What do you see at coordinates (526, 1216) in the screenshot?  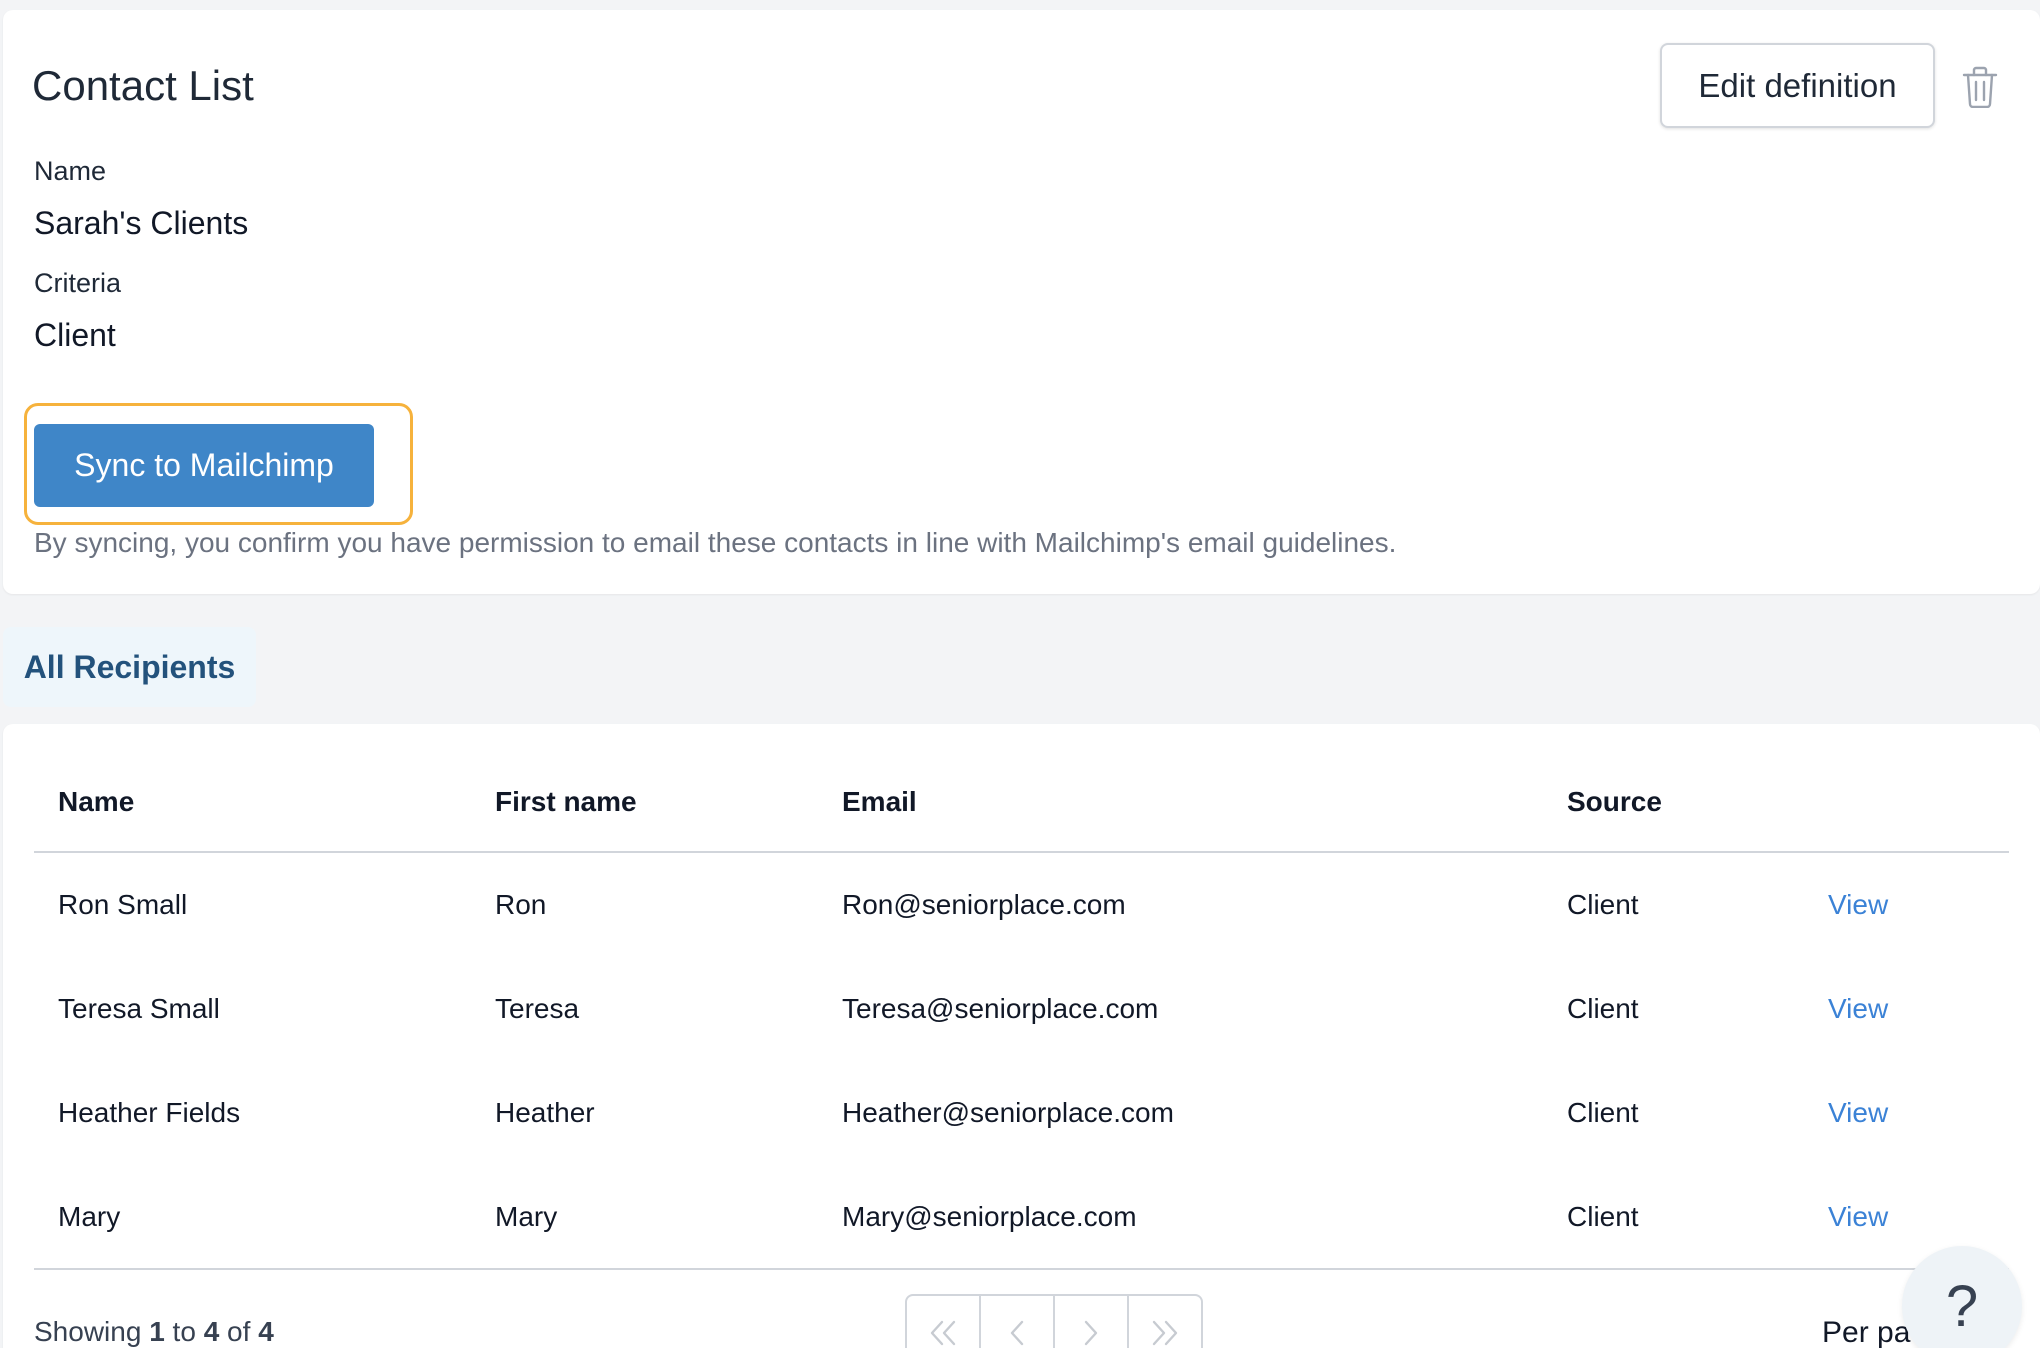 I see `cell-first-name: Mary` at bounding box center [526, 1216].